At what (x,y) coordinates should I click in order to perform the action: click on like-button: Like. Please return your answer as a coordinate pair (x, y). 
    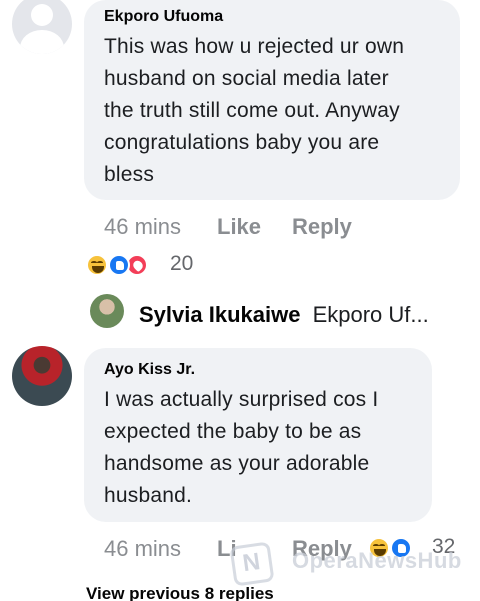
    Looking at the image, I should click on (239, 227).